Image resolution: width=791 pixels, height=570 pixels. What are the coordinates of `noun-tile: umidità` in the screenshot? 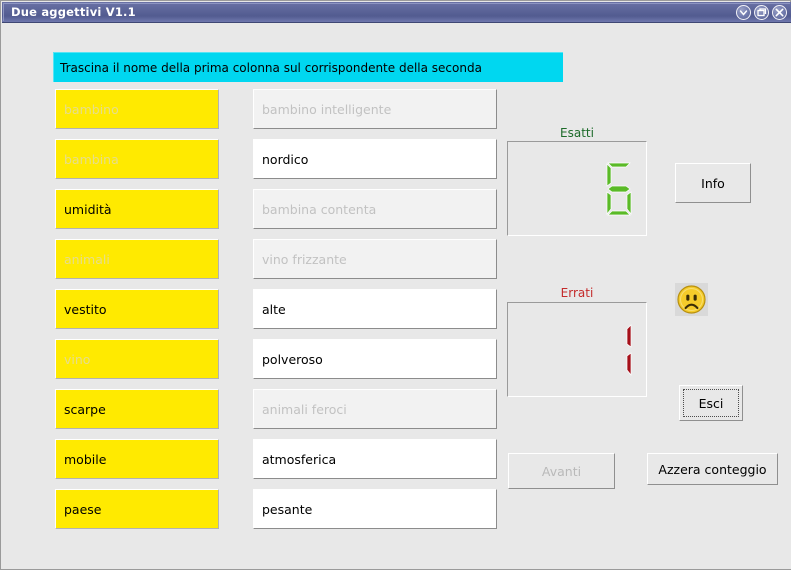 It's located at (137, 209).